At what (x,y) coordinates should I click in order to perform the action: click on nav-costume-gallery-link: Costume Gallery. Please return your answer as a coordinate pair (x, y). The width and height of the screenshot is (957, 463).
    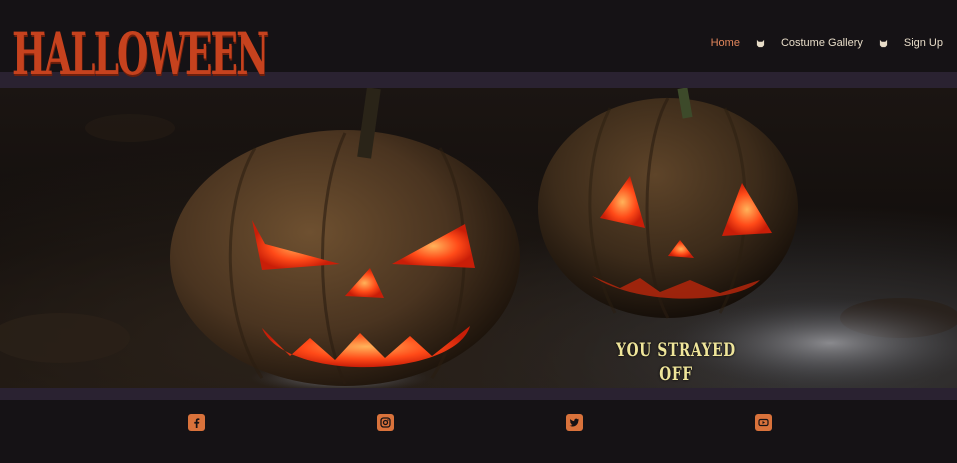
    Looking at the image, I should click on (822, 43).